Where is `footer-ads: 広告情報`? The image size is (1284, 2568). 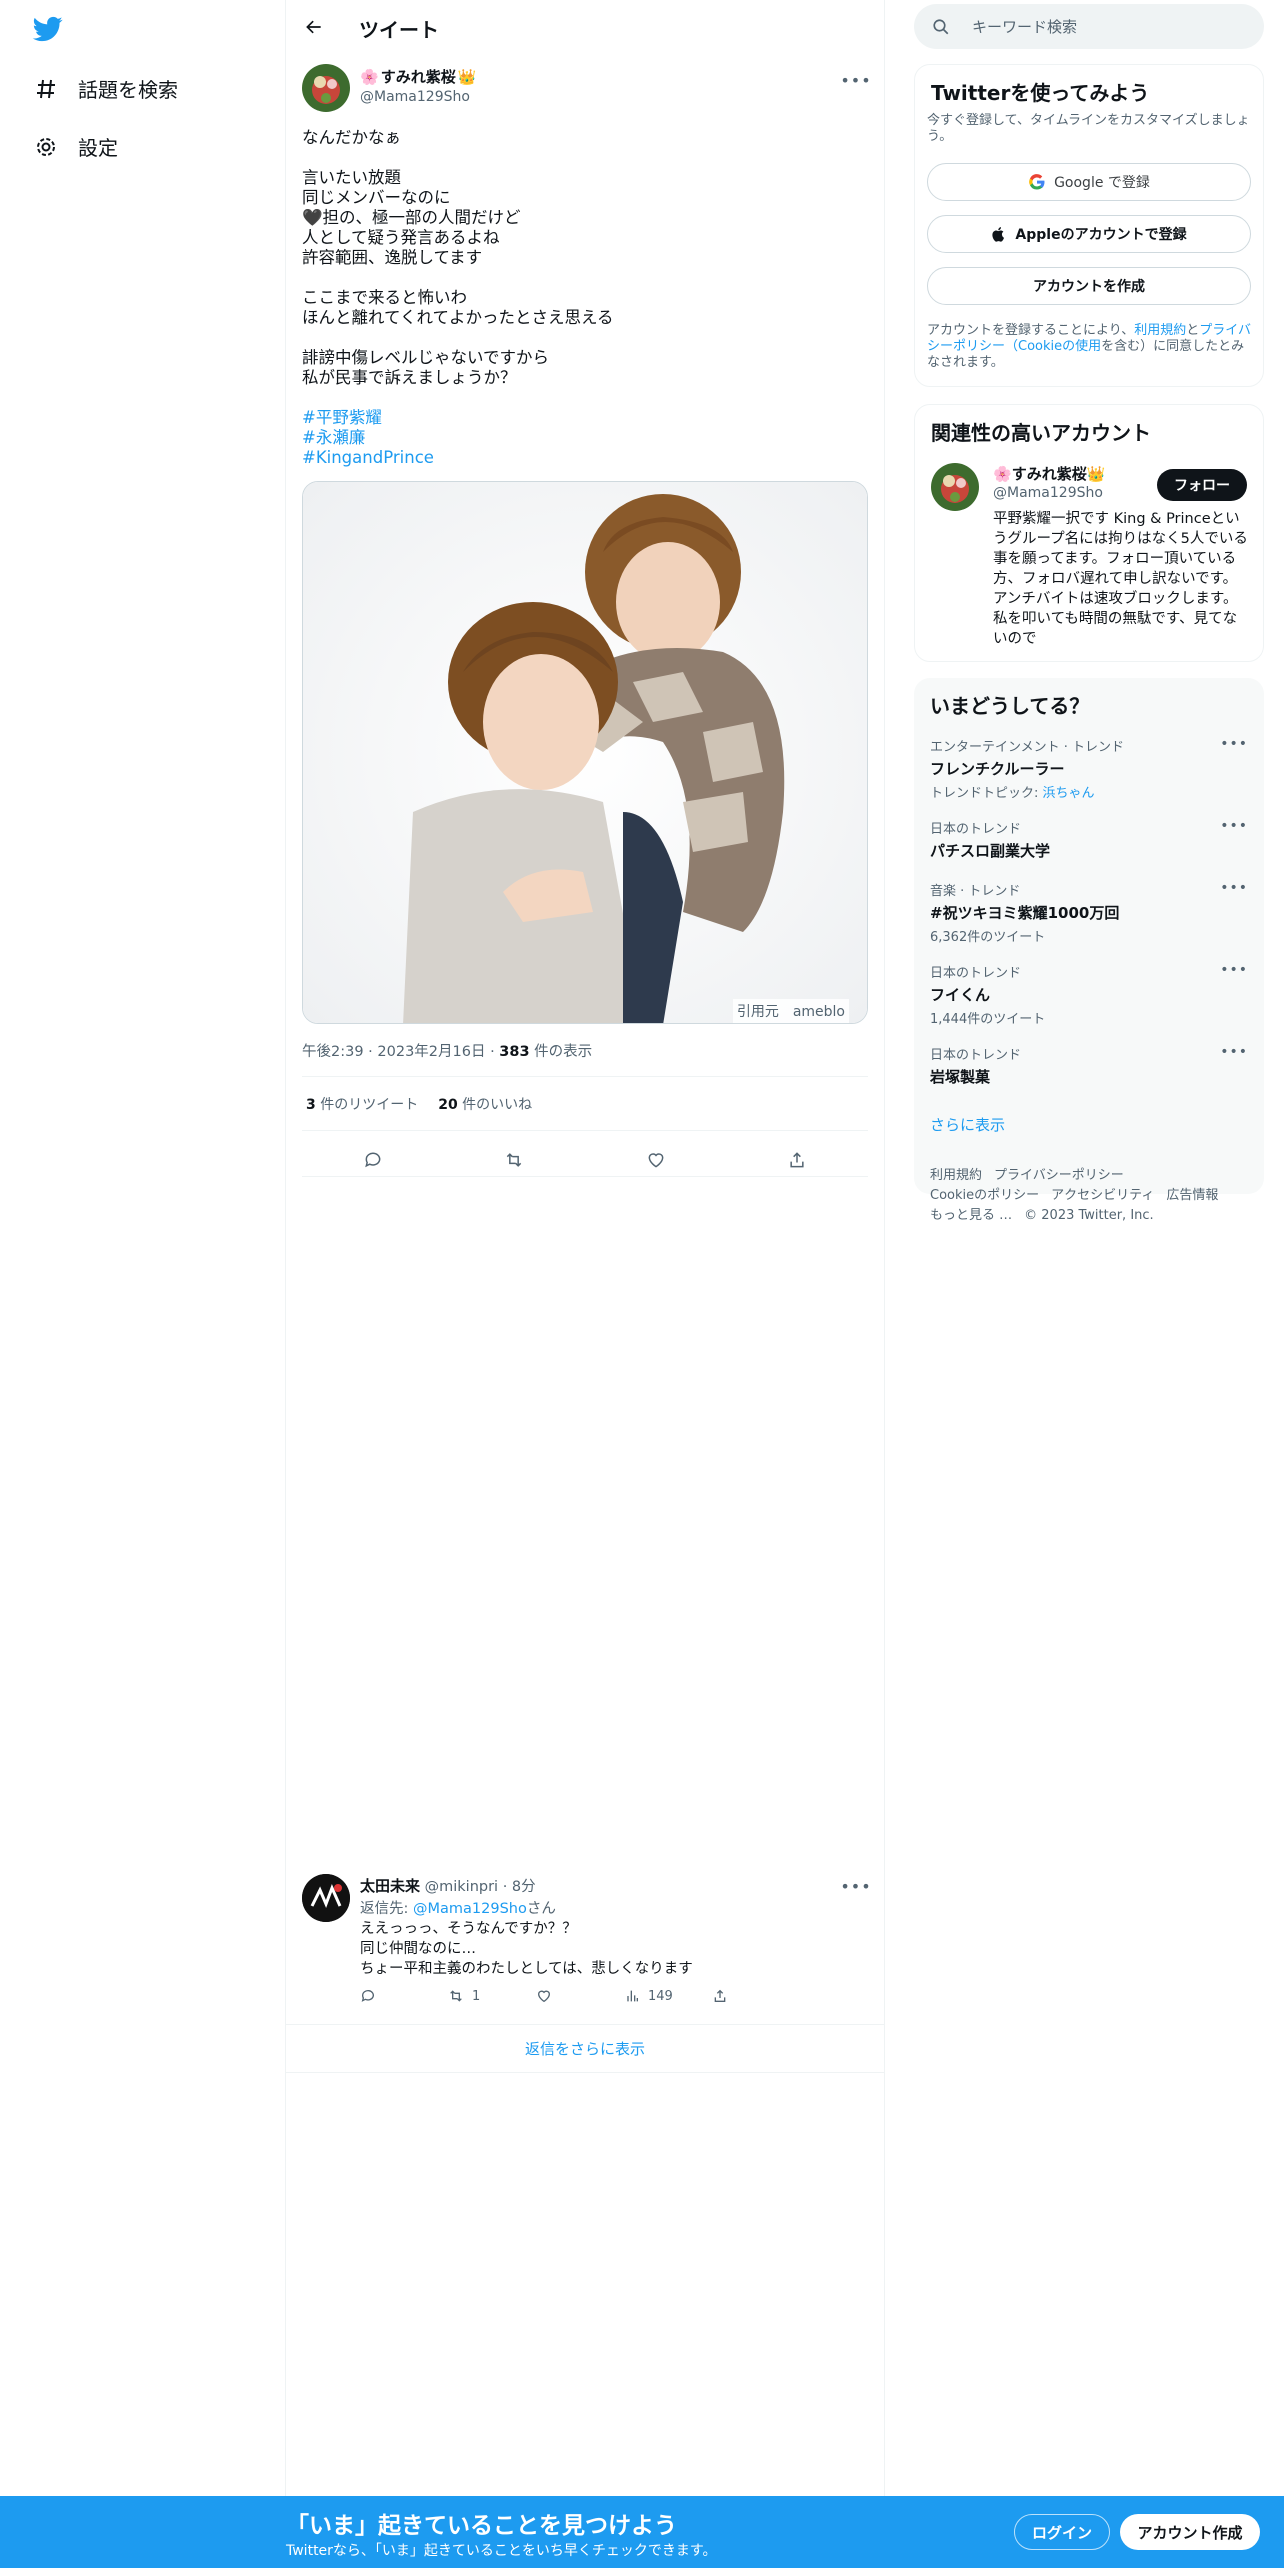
footer-ads: 広告情報 is located at coordinates (1192, 1195).